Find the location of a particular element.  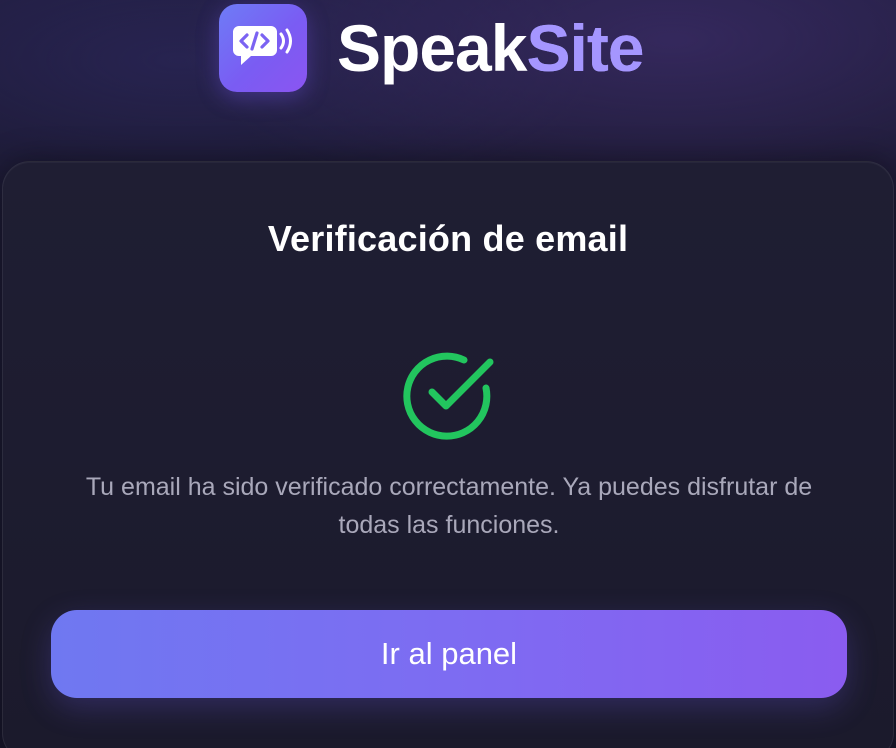

logo is located at coordinates (263, 48).